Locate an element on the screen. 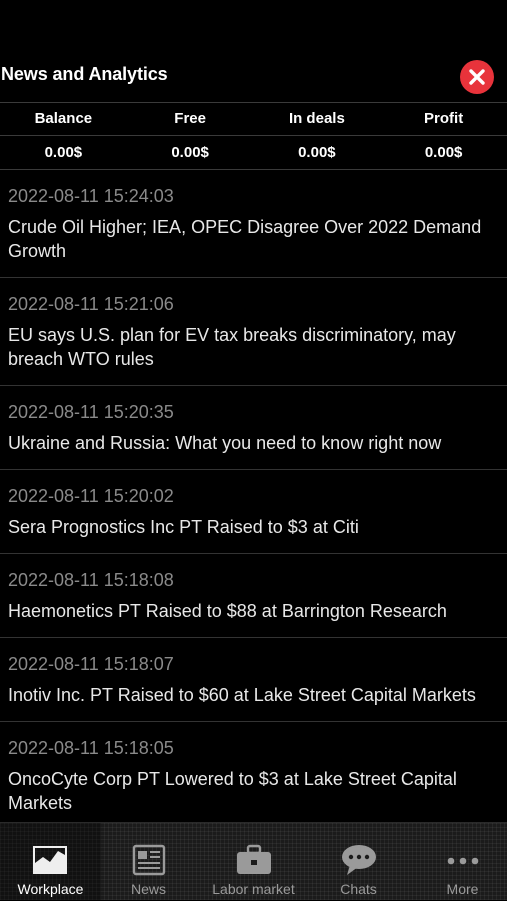 This screenshot has width=507, height=901. tab-news: News is located at coordinates (148, 862).